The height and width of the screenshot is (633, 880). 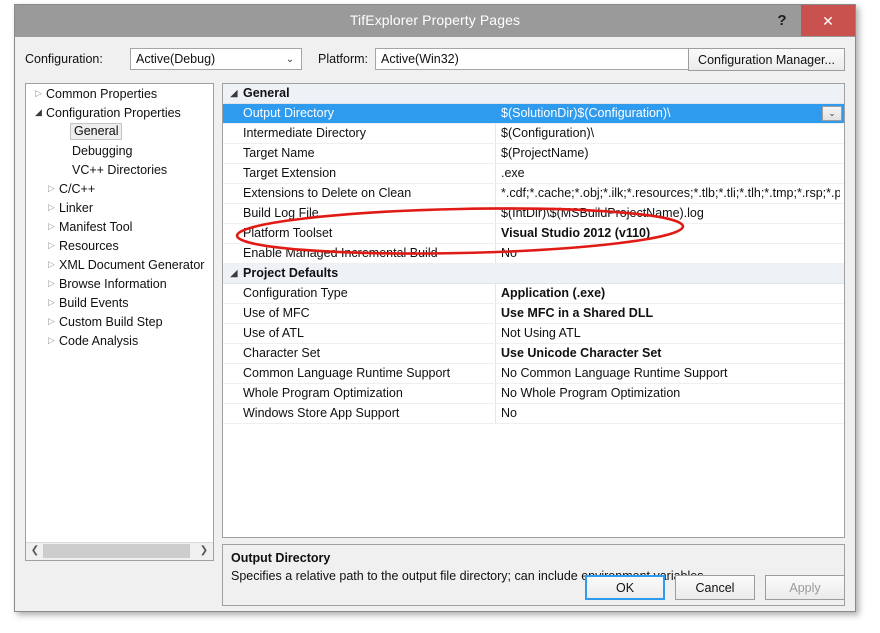 What do you see at coordinates (113, 283) in the screenshot?
I see `sidebar-item-label: Browse Information` at bounding box center [113, 283].